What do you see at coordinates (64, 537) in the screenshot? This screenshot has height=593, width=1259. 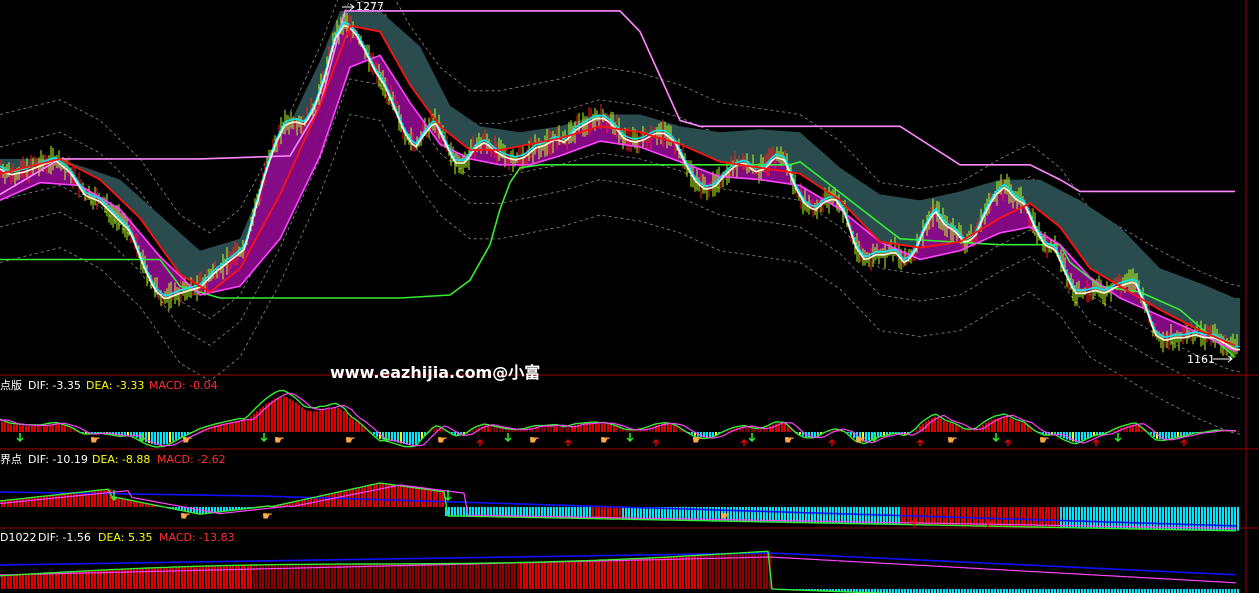 I see `macd3-dif-label: DIF: -1.56` at bounding box center [64, 537].